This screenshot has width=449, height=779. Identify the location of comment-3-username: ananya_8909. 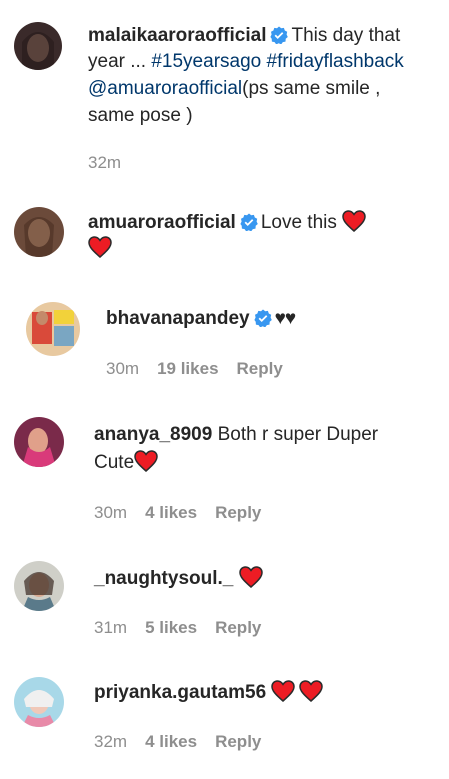
(153, 434).